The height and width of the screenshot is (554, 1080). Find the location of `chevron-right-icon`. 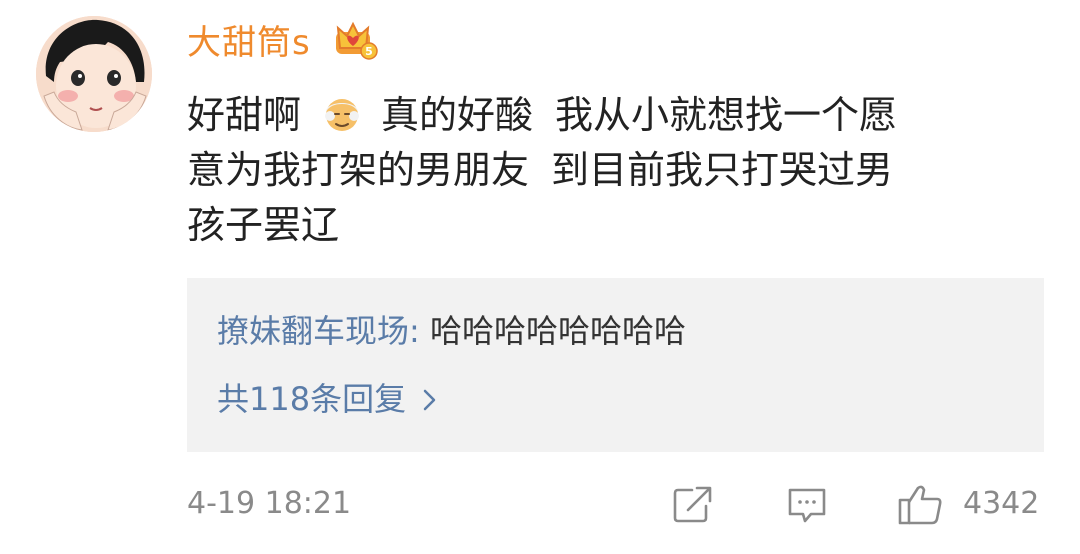

chevron-right-icon is located at coordinates (430, 400).